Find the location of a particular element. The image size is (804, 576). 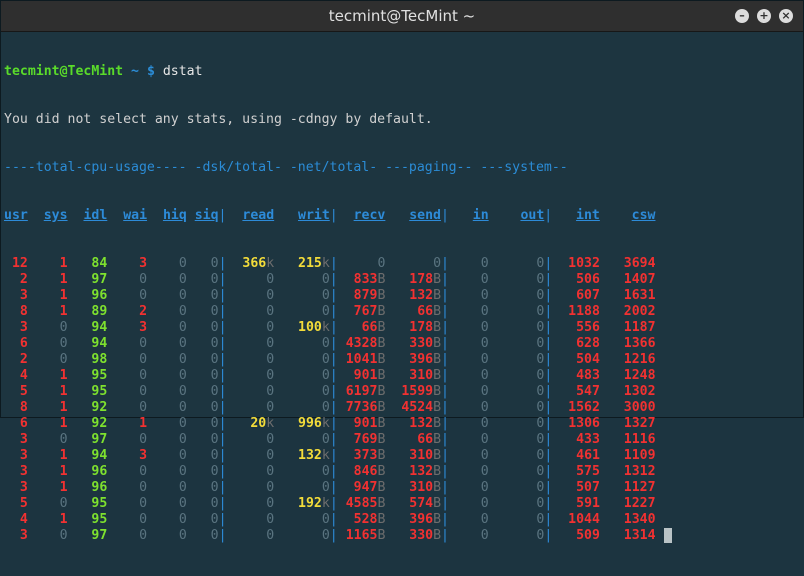

cell-int: 1044 is located at coordinates (584, 519).